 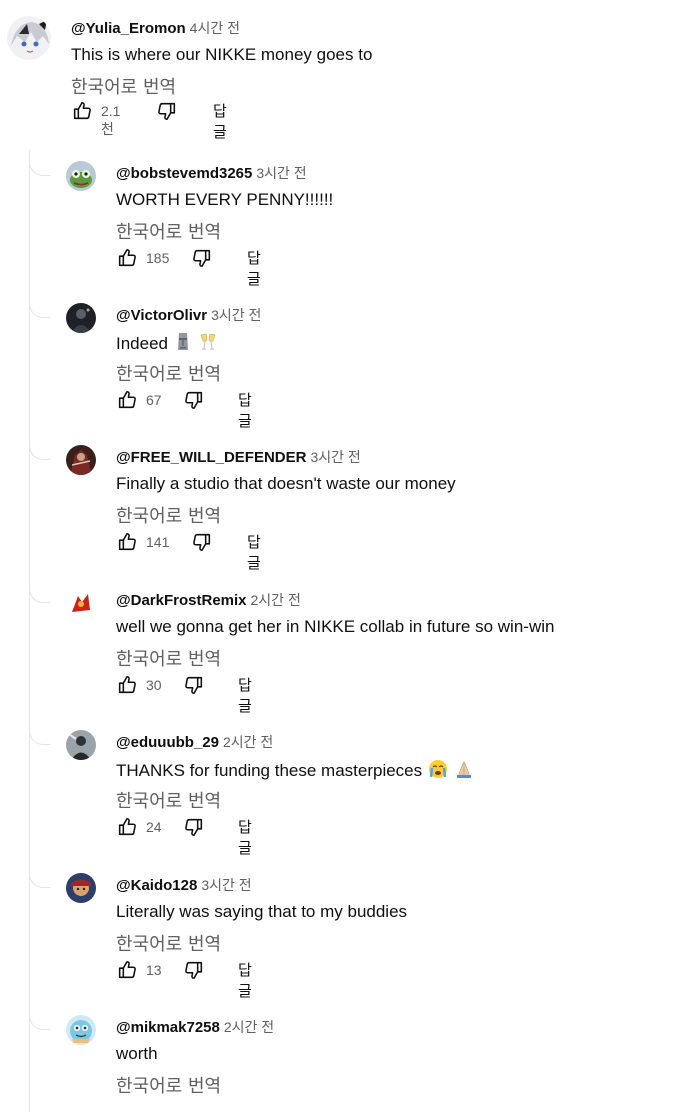 I want to click on comment-header: @Yulia_Eromon 4시간 전, so click(x=155, y=28).